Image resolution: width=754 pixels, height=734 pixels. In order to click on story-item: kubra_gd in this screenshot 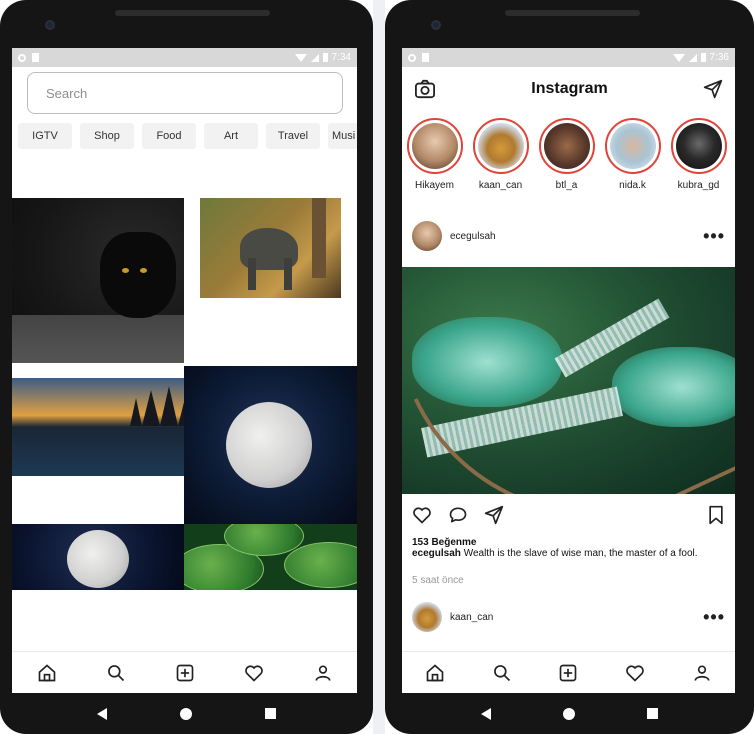, I will do `click(698, 154)`.